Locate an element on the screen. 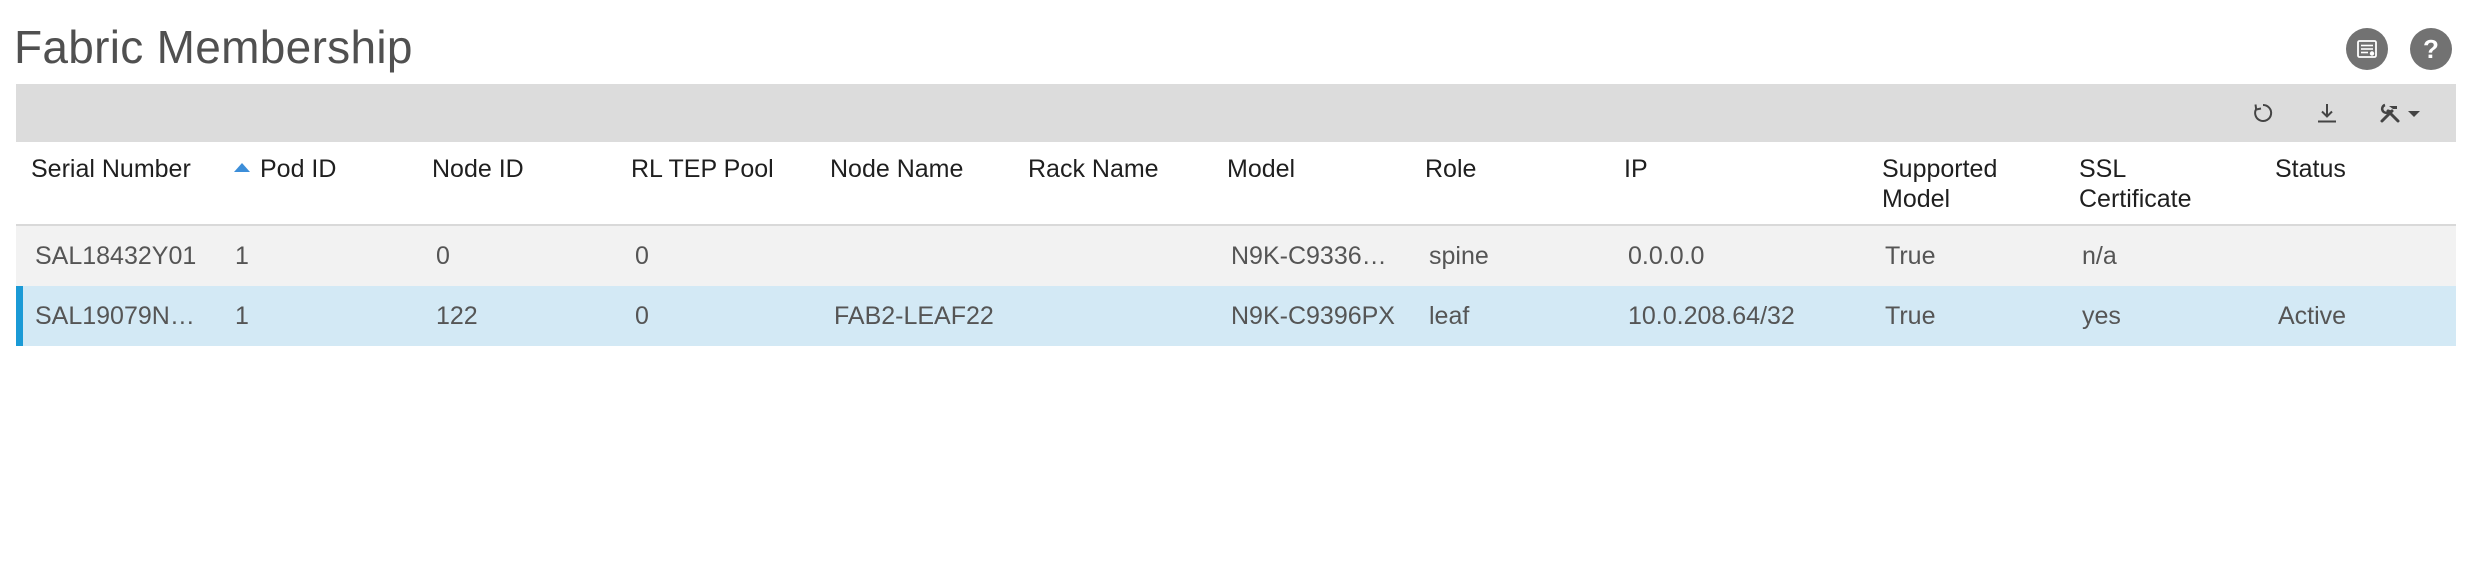 The height and width of the screenshot is (572, 2474). column-header-ssl-certificate: SSL Certificate is located at coordinates (2135, 184).